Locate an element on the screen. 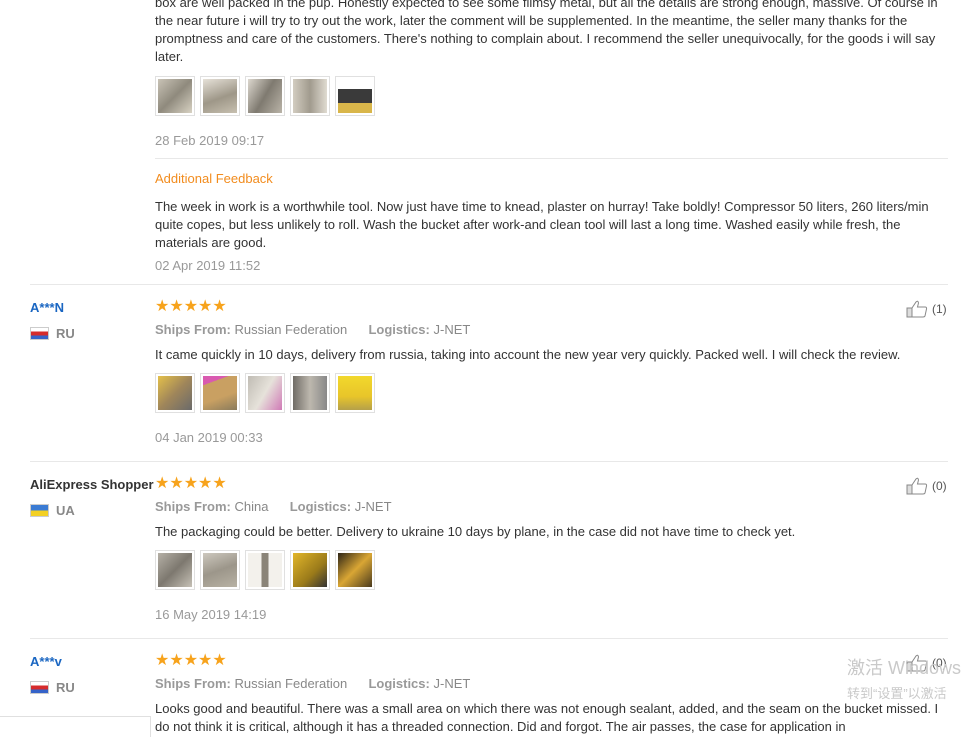 This screenshot has width=967, height=737. additional-feedback-date: 02 Apr 2019 11:52 is located at coordinates (208, 265).